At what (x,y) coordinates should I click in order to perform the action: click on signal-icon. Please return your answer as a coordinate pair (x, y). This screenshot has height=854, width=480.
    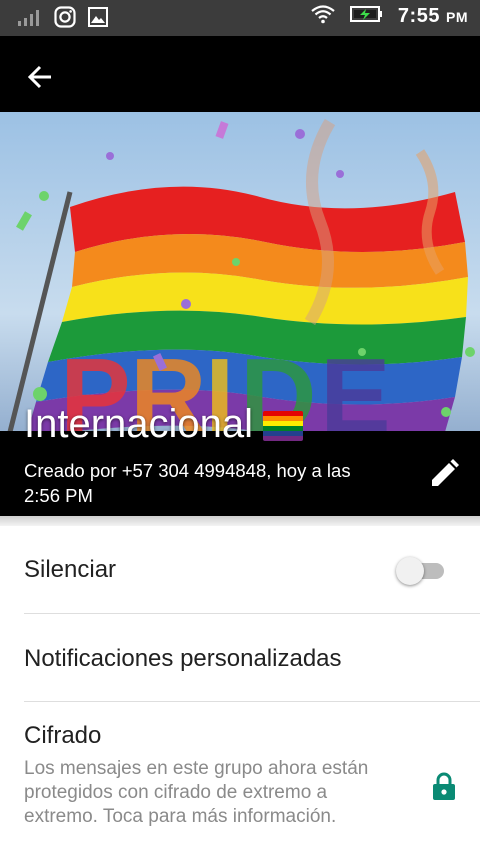
    Looking at the image, I should click on (30, 19).